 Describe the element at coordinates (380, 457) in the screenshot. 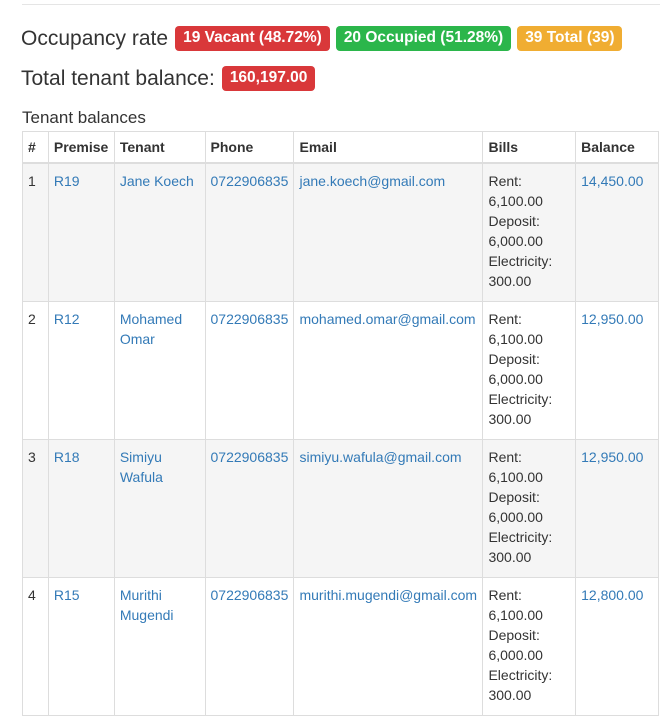

I see `email-link: simiyu.wafula@gmail.com` at that location.